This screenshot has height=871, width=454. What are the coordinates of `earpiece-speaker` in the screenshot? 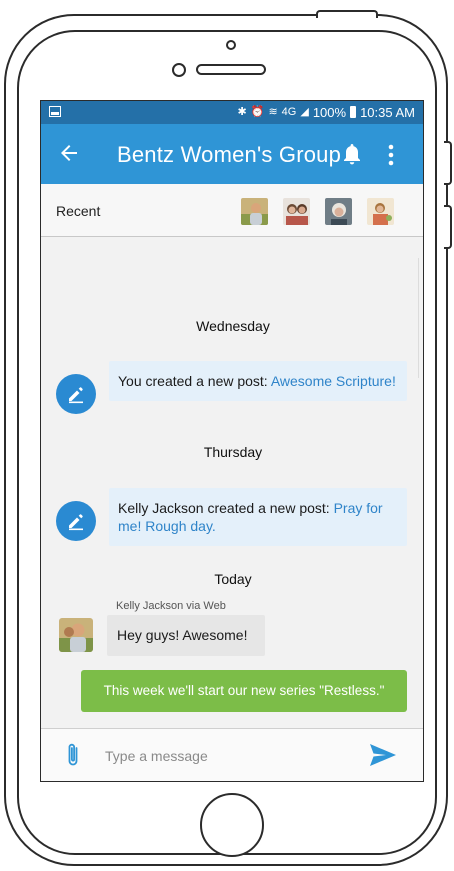 It's located at (231, 69).